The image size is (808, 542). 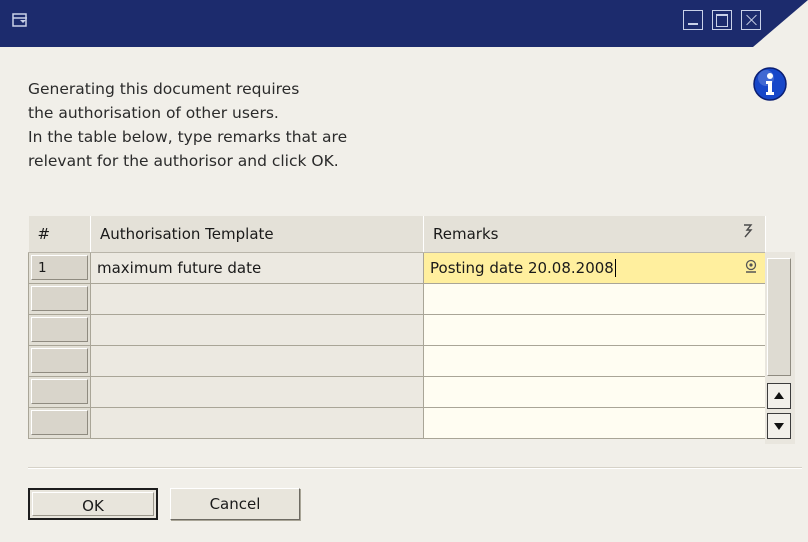 I want to click on remarks-value: Posting date 20.08.2008, so click(x=522, y=267).